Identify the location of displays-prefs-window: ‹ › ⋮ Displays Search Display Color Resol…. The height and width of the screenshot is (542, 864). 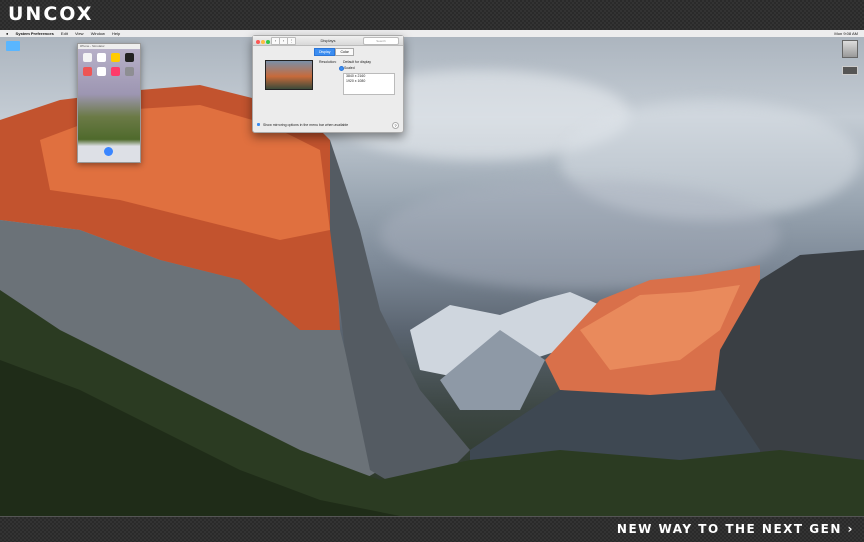
(328, 84).